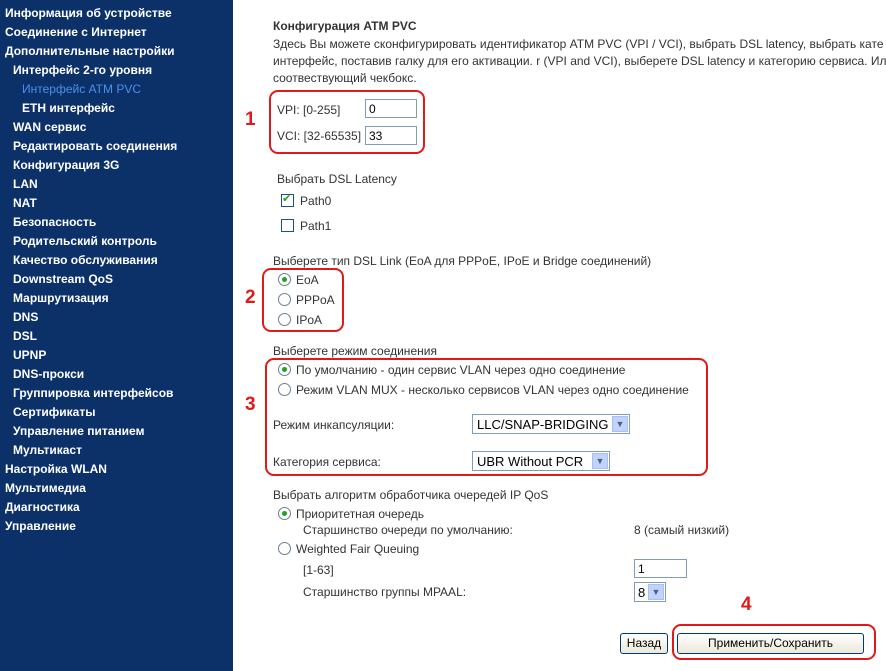  I want to click on encap-select: LLC/SNAP-BRIDGING ▼, so click(551, 424).